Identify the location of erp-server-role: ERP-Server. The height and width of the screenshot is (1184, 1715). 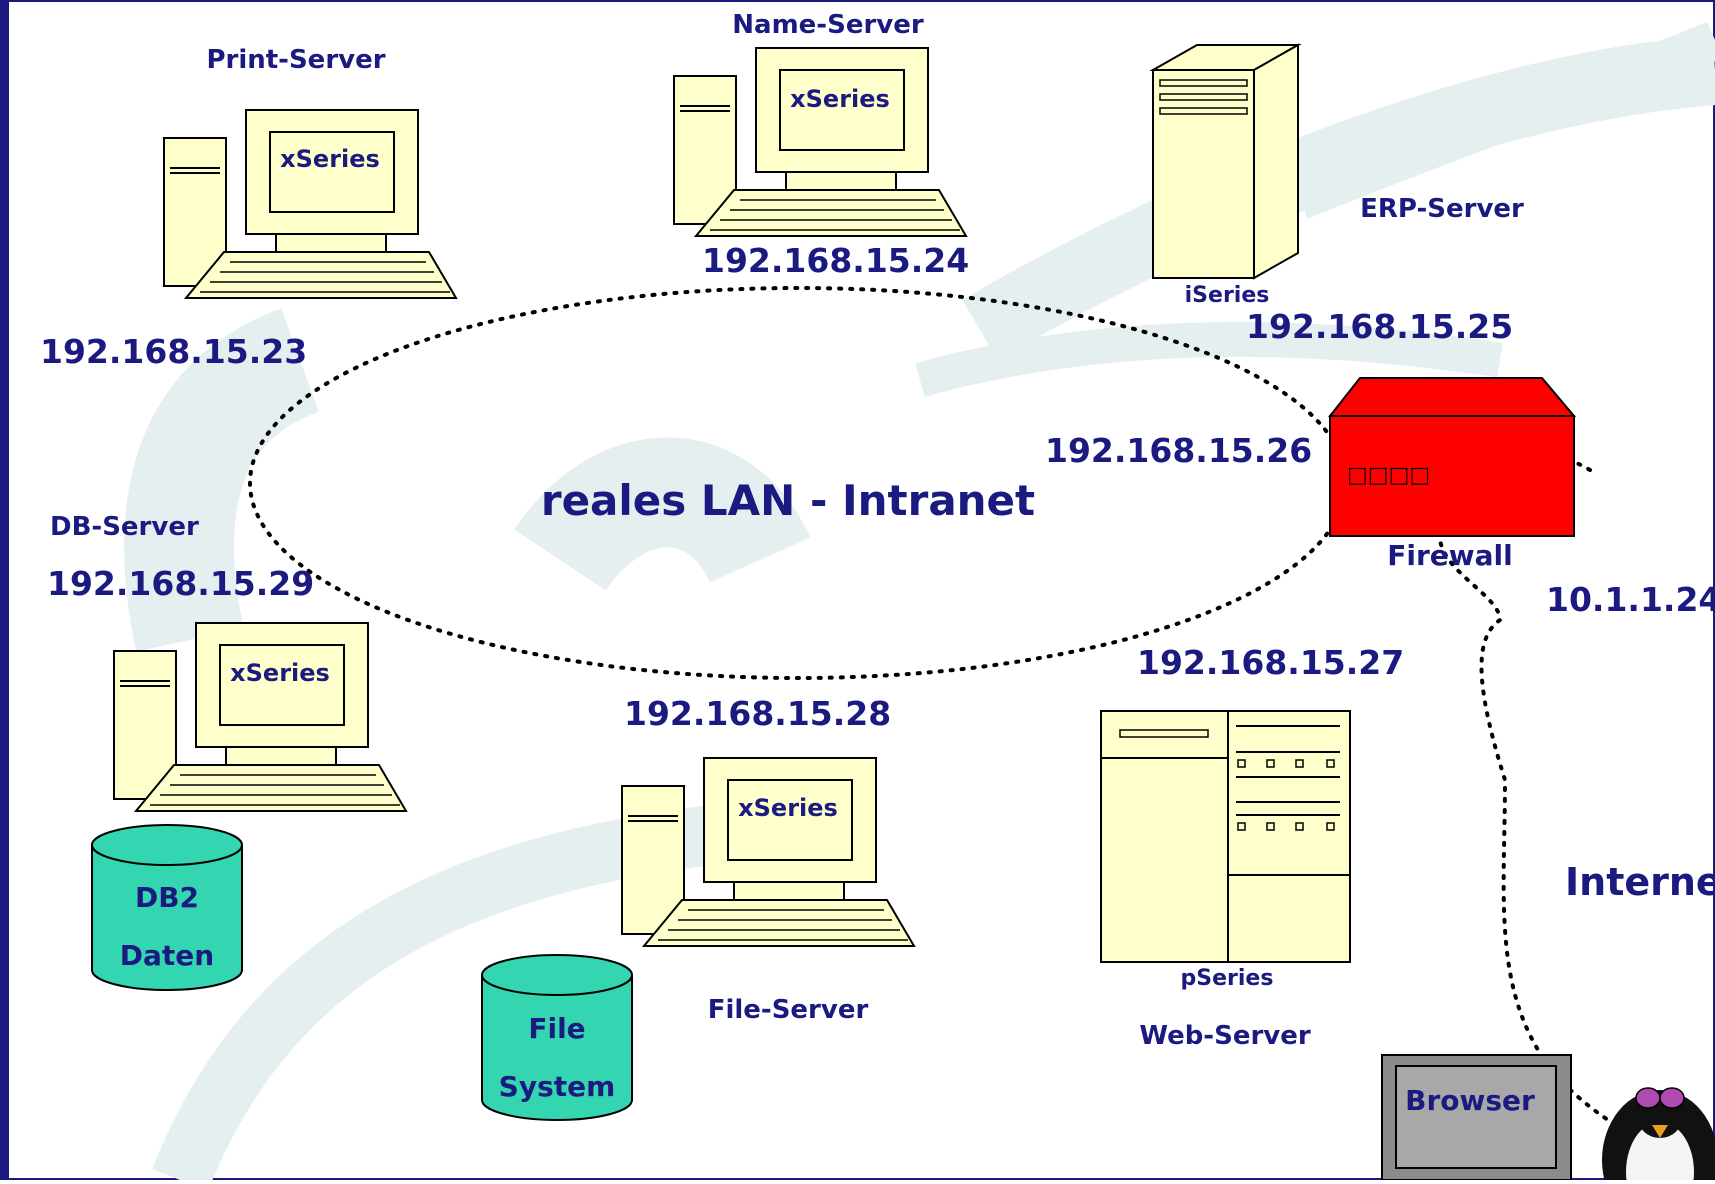
(1442, 209).